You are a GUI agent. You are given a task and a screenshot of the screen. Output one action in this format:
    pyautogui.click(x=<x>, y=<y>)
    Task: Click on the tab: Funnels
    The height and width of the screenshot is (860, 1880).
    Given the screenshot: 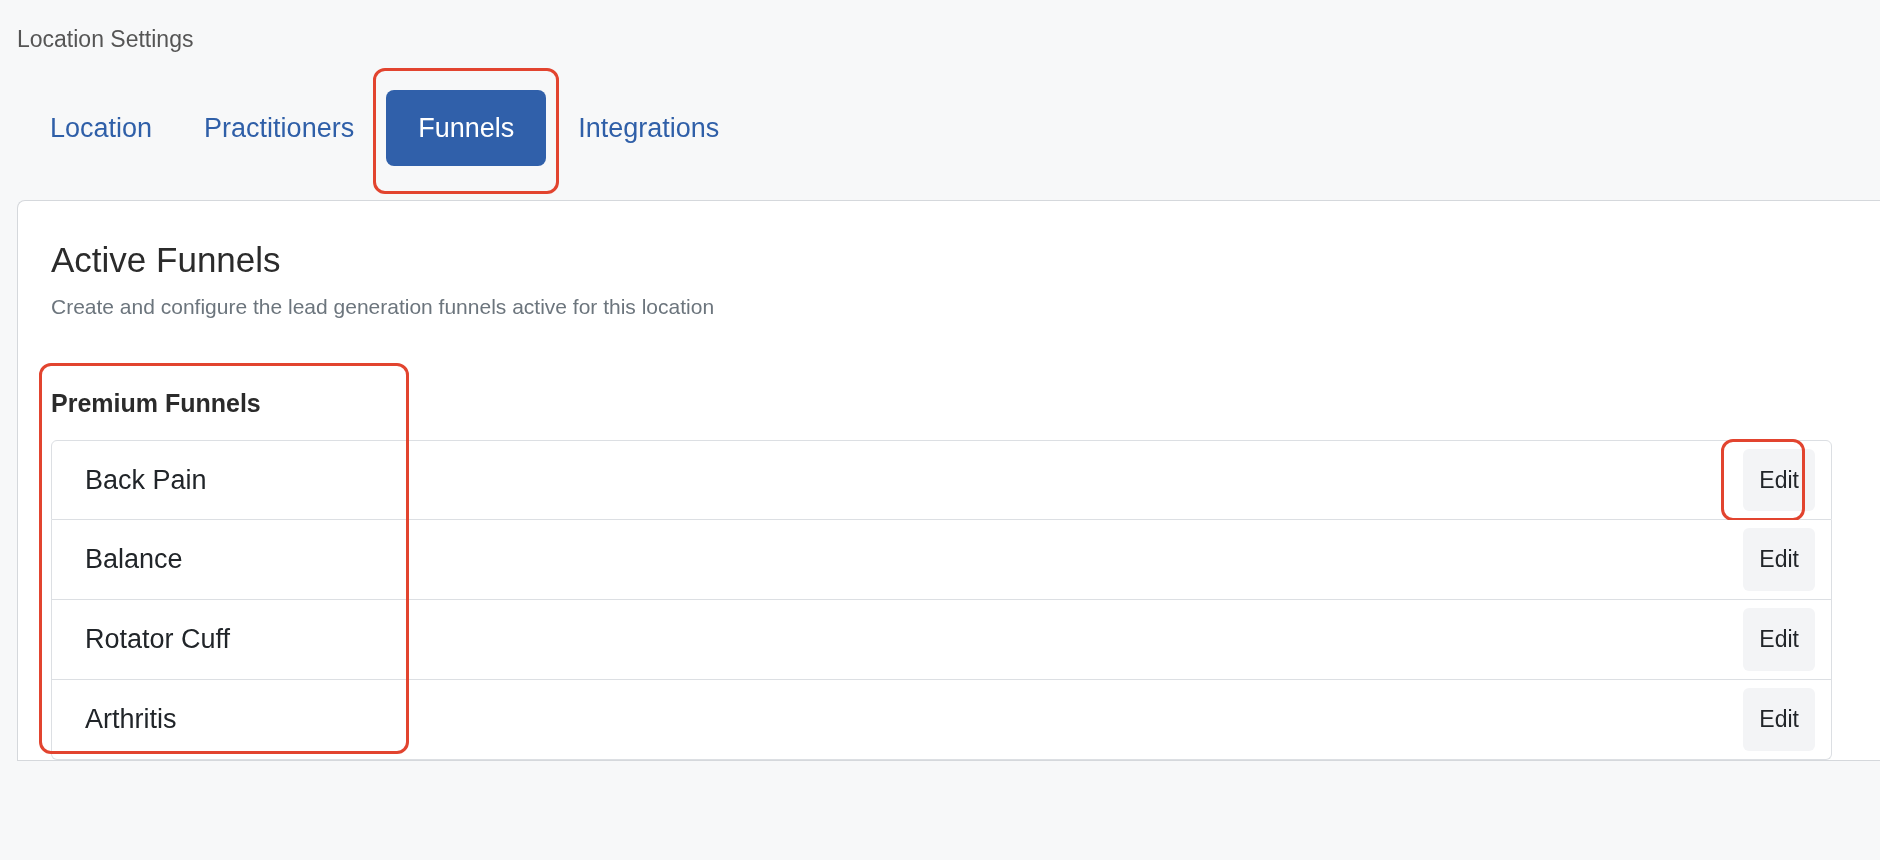 What is the action you would take?
    pyautogui.click(x=466, y=127)
    